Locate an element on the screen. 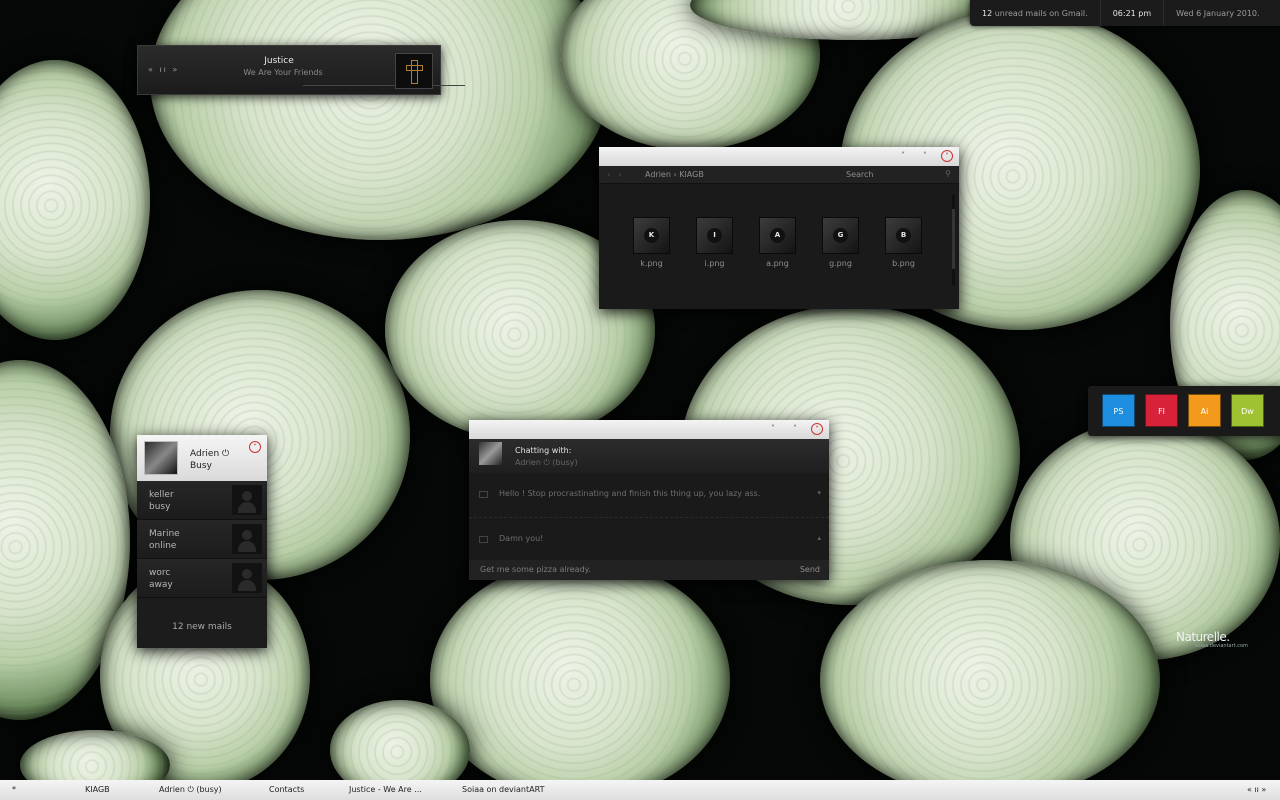 This screenshot has width=1280, height=800. path-bar: ‹› Adrien › KIAGB Search ⚲ is located at coordinates (779, 175).